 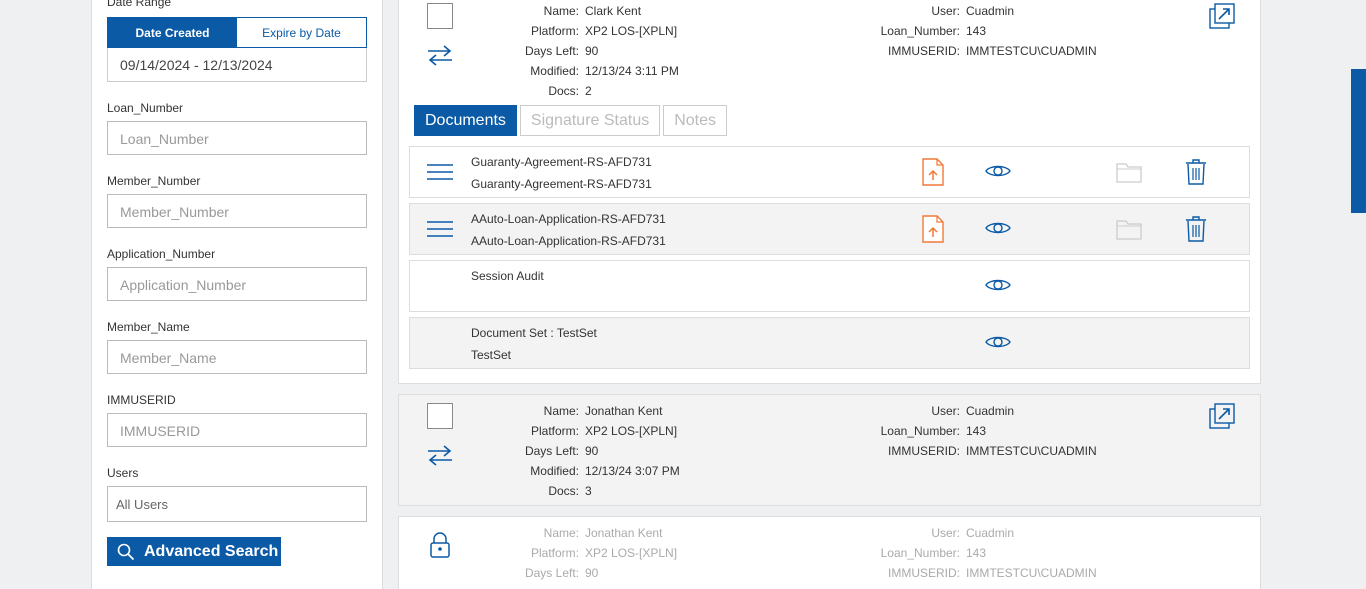 I want to click on date-range-input: 09/14/2024 - 12/13/2024, so click(x=237, y=65).